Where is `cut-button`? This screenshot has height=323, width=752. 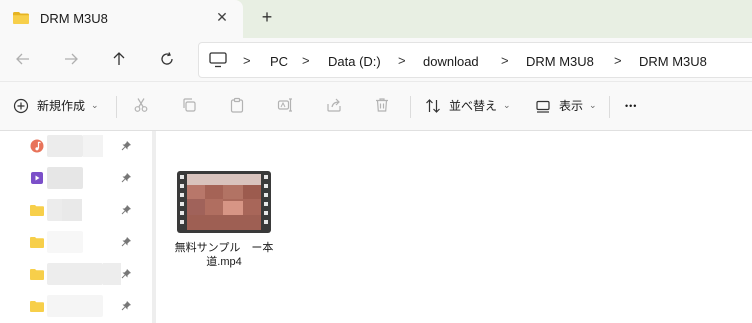
cut-button is located at coordinates (141, 105).